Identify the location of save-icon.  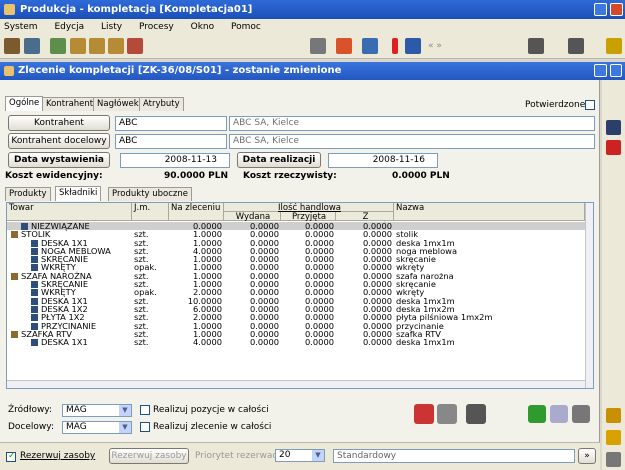
(613, 127).